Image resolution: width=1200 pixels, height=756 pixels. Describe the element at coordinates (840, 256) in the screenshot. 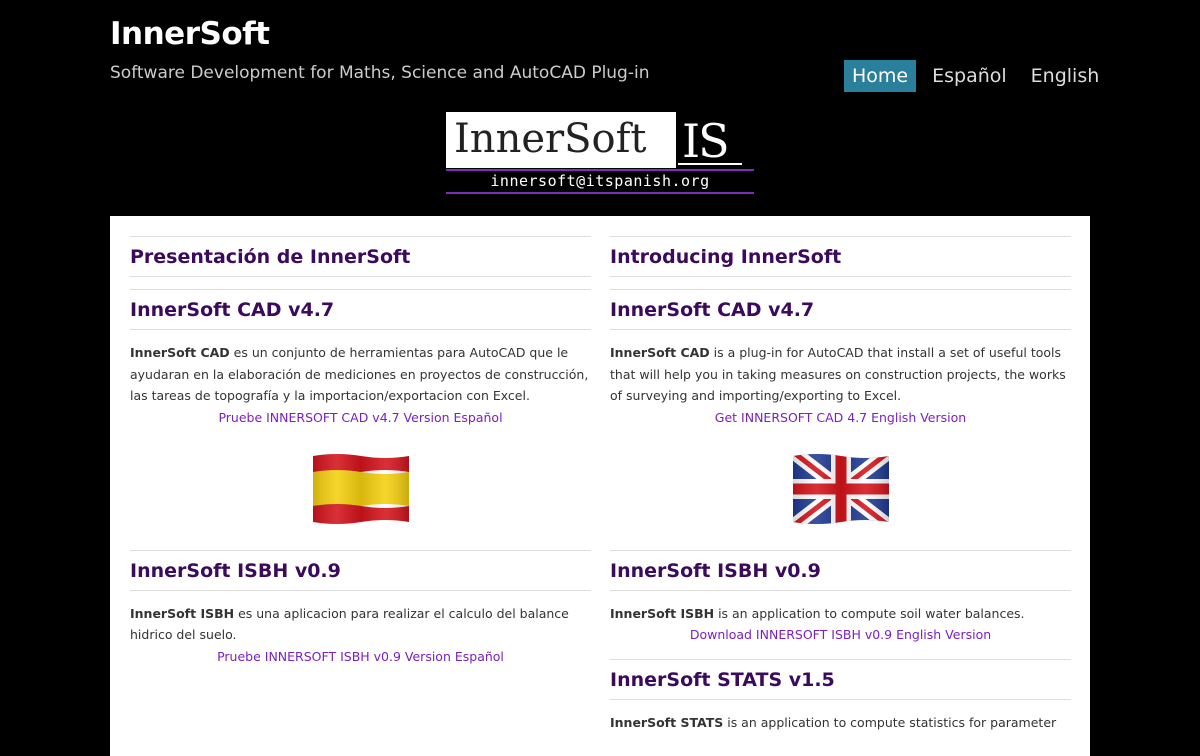

I see `english-heading: Introducing InnerSoft` at that location.